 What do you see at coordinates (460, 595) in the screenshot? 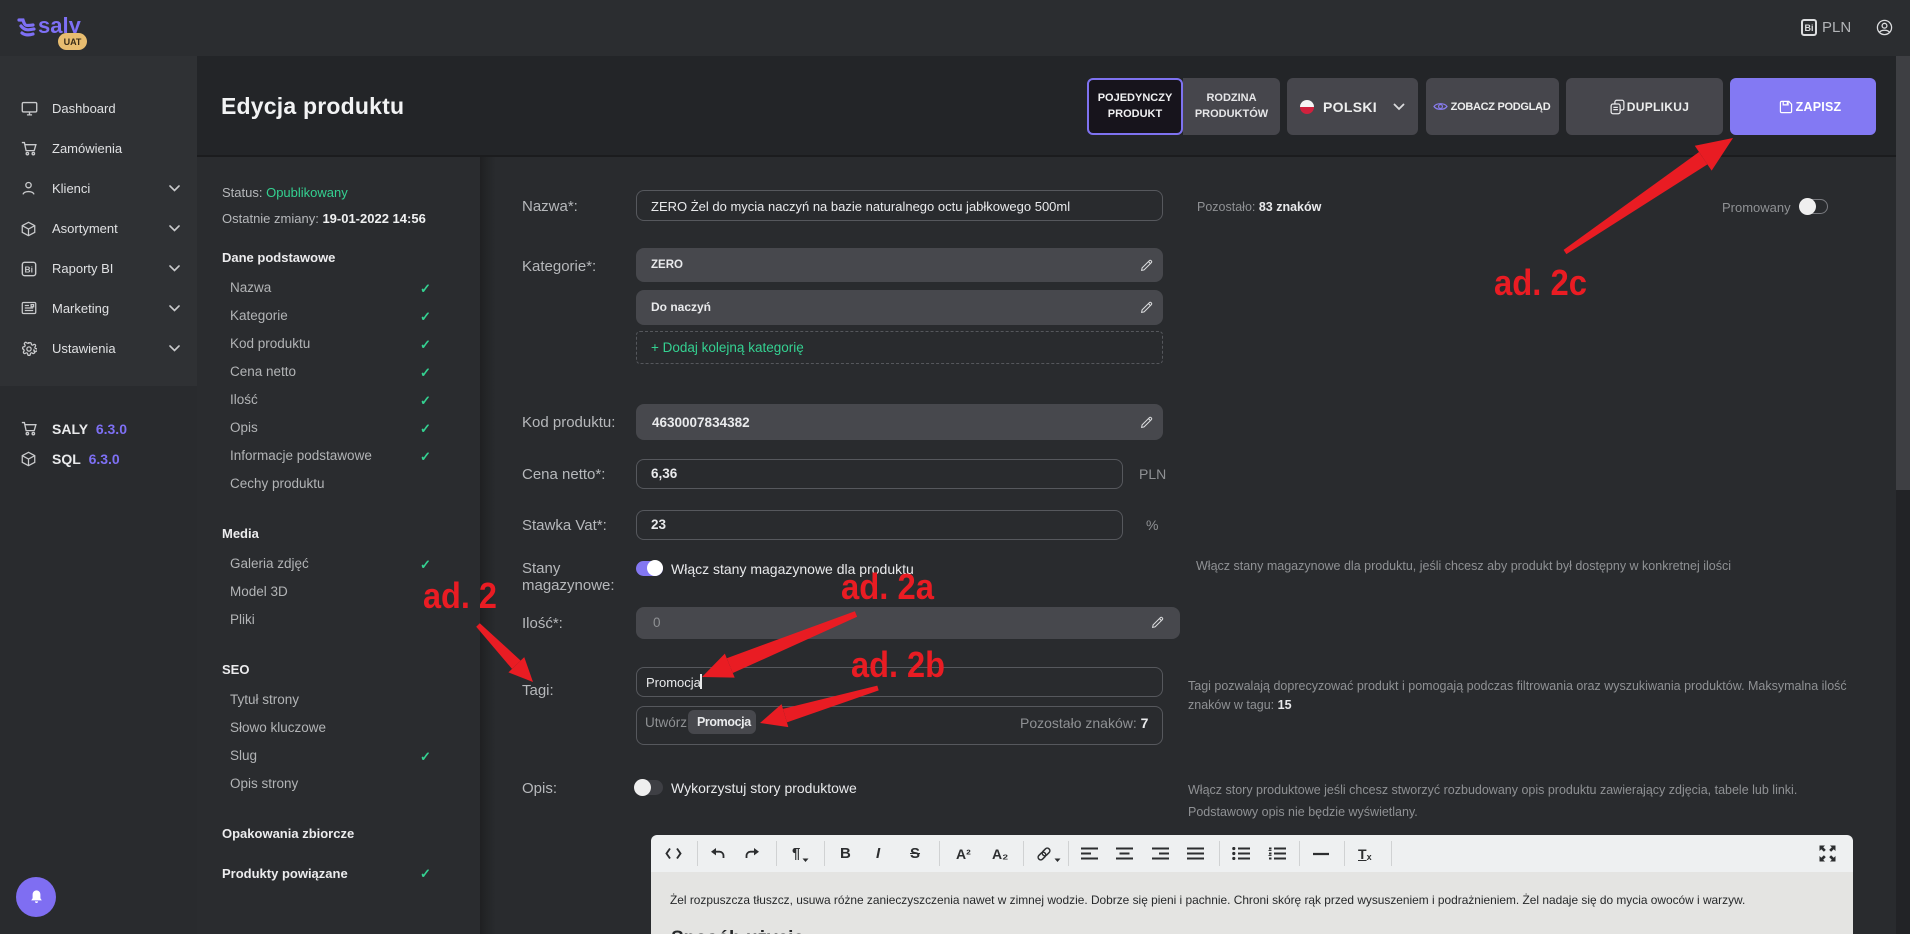
I see `svg-text: ad. 2` at bounding box center [460, 595].